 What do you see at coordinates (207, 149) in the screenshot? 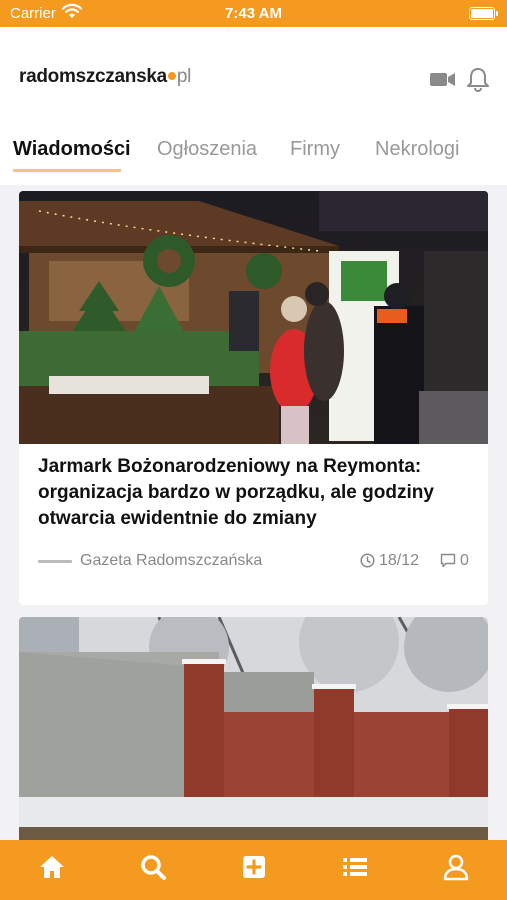
I see `tab-ogloszenia: Ogłoszenia` at bounding box center [207, 149].